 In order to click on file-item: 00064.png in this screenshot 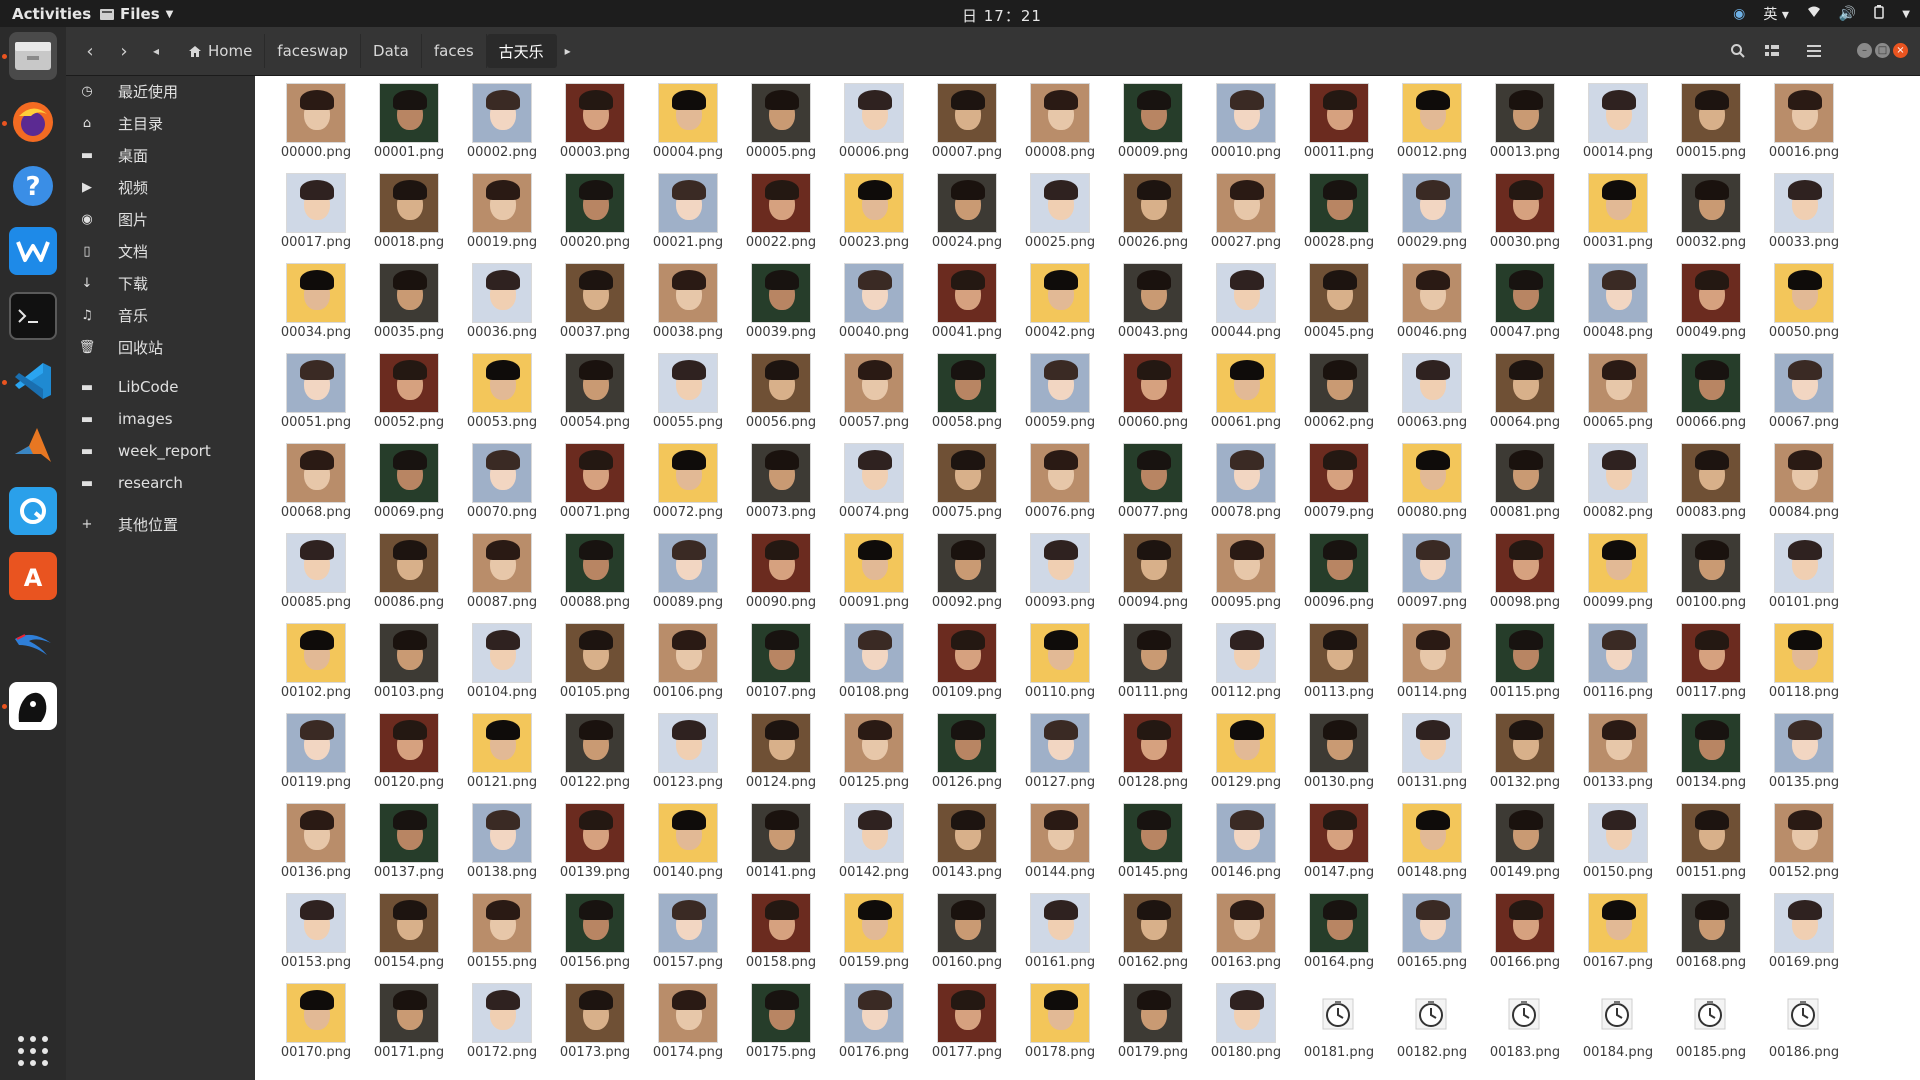, I will do `click(1525, 391)`.